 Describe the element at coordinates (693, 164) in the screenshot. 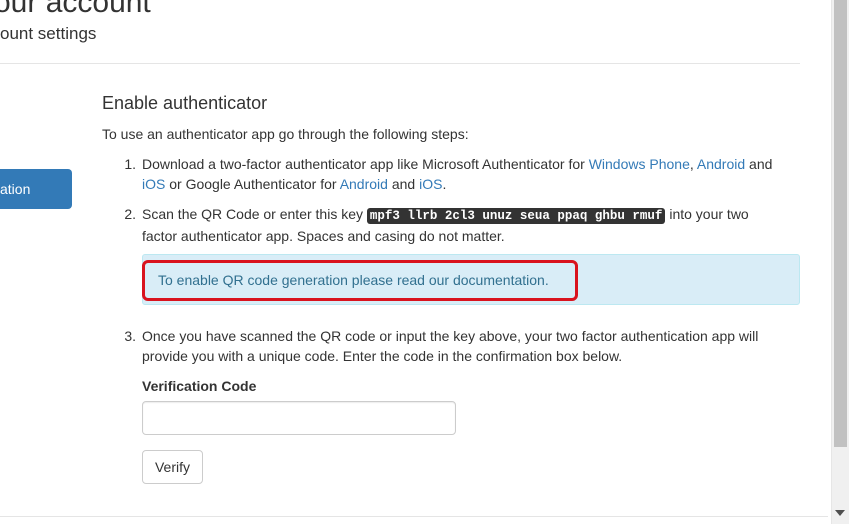

I see `step-1-comma: ,` at that location.